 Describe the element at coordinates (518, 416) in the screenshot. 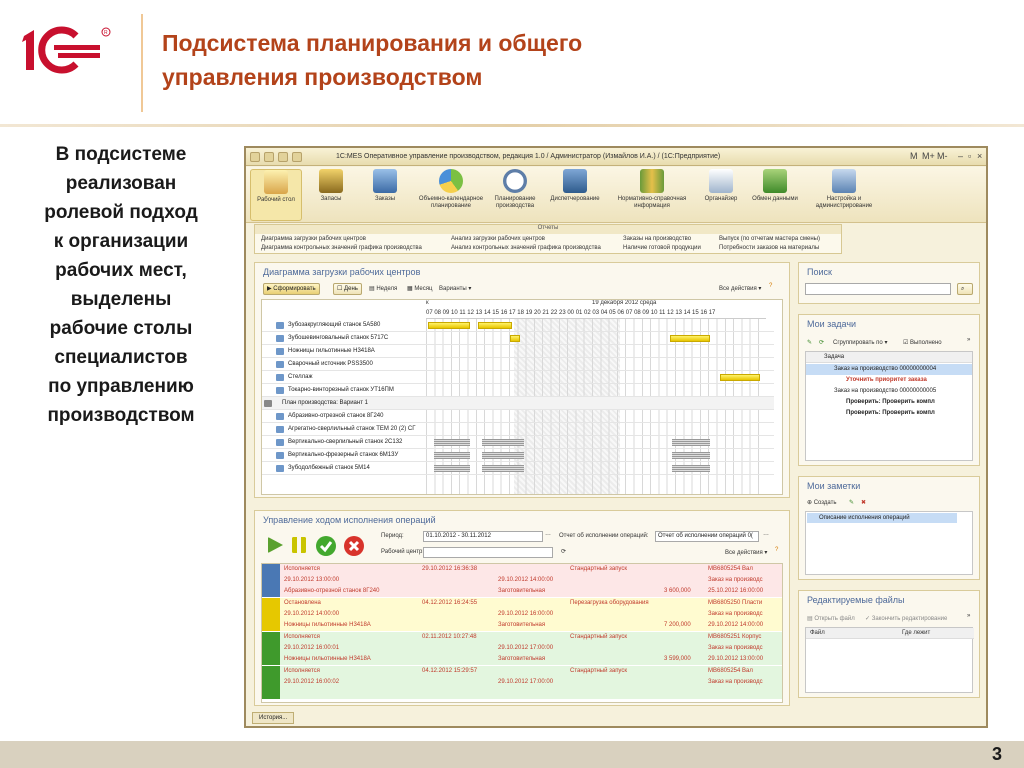

I see `gantt-row: Абразивно-отрезной станок 8Г240` at that location.